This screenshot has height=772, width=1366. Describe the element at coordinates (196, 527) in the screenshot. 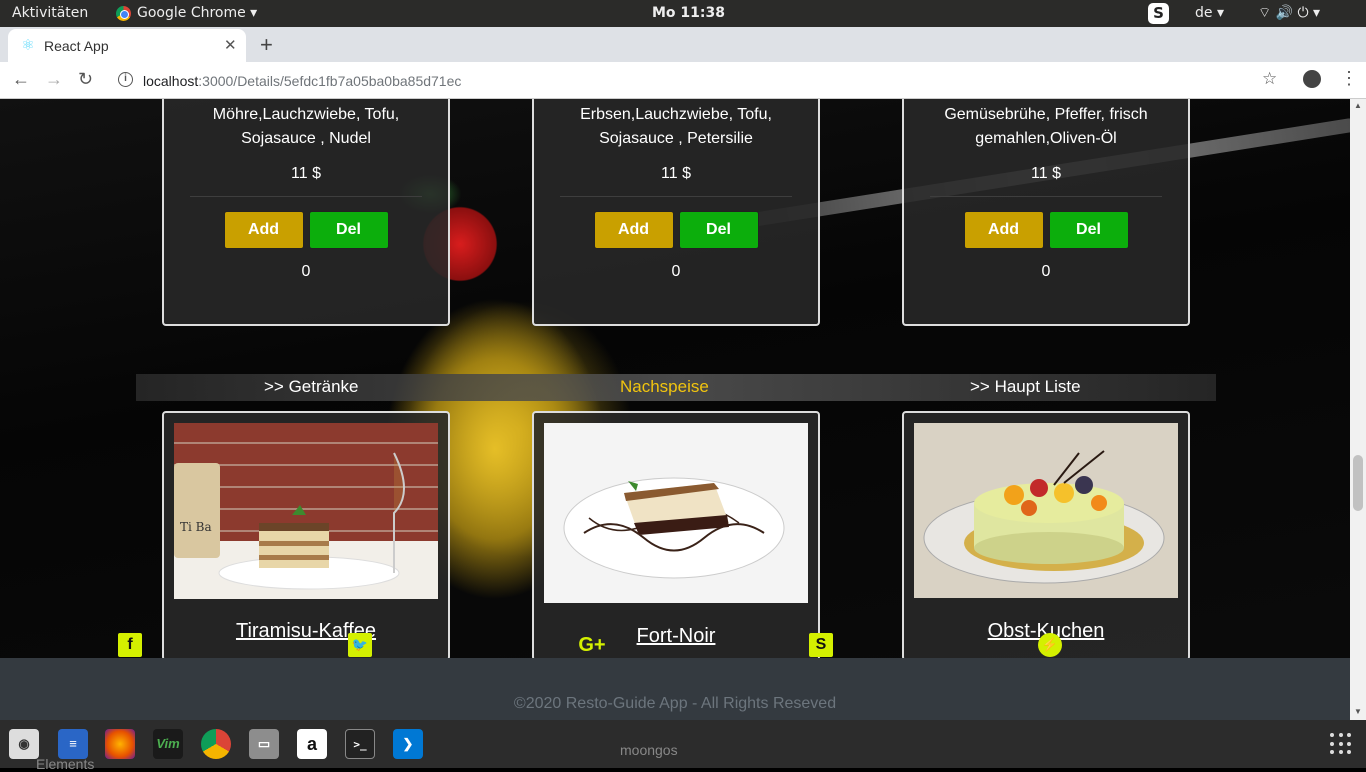

I see `jar-label: Ti Ba` at that location.